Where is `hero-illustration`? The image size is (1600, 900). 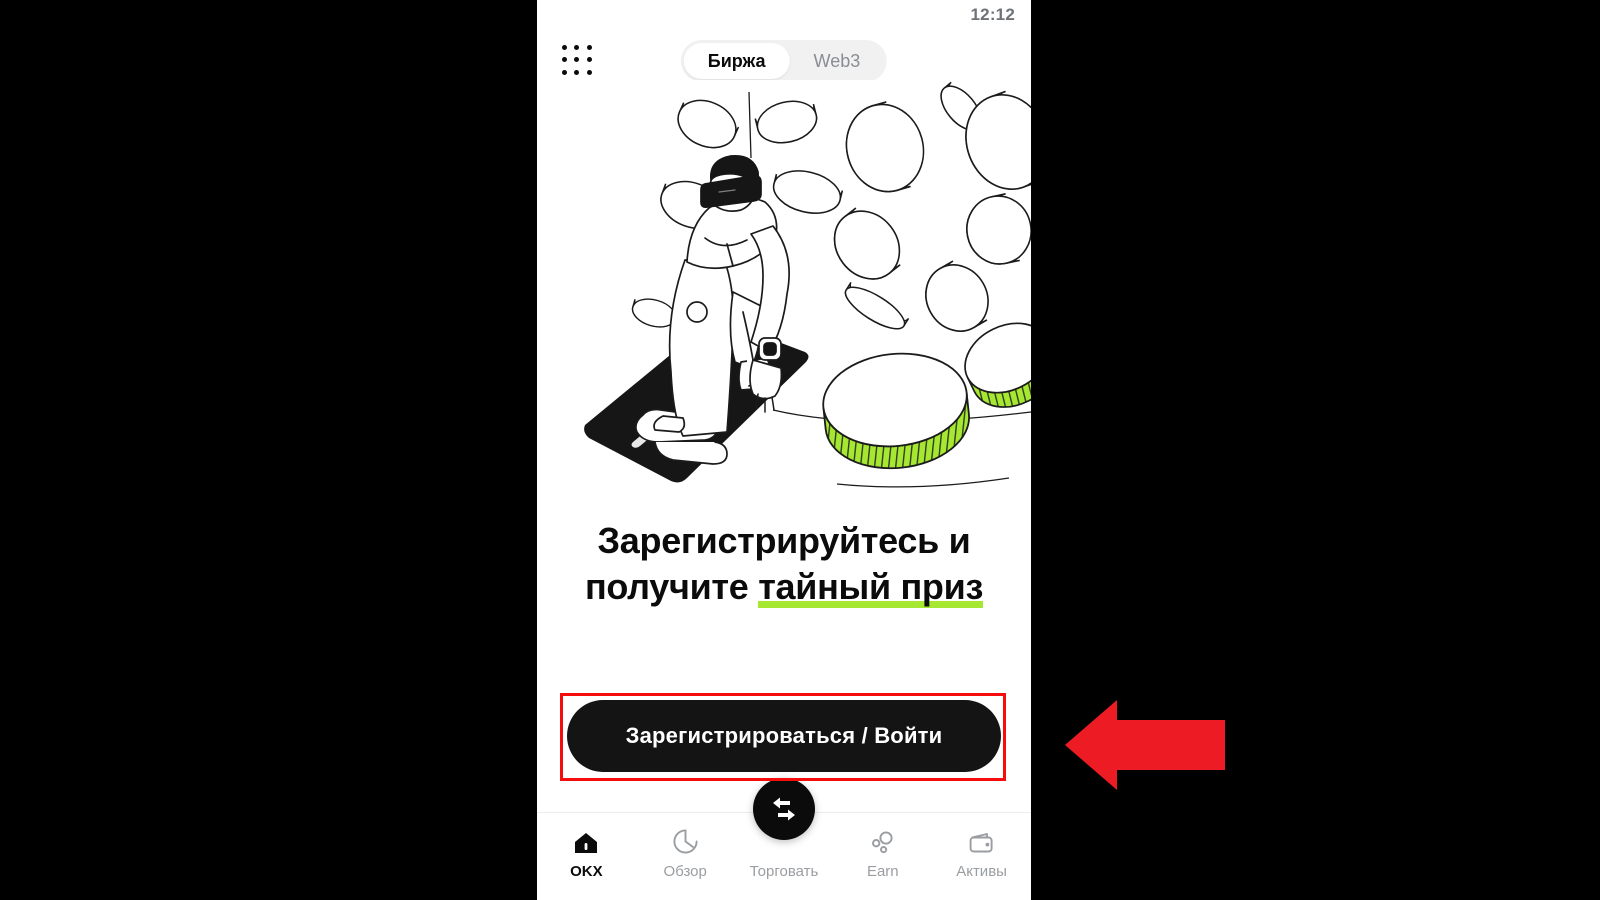 hero-illustration is located at coordinates (784, 290).